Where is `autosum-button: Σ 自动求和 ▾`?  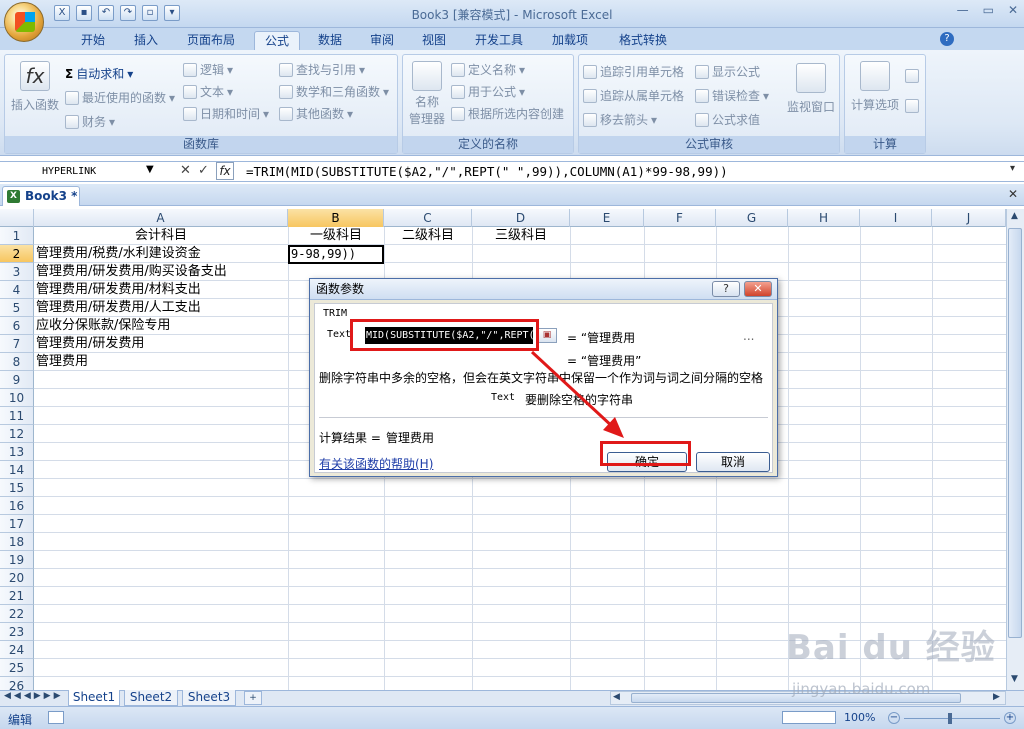
autosum-button: Σ 自动求和 ▾ is located at coordinates (99, 73).